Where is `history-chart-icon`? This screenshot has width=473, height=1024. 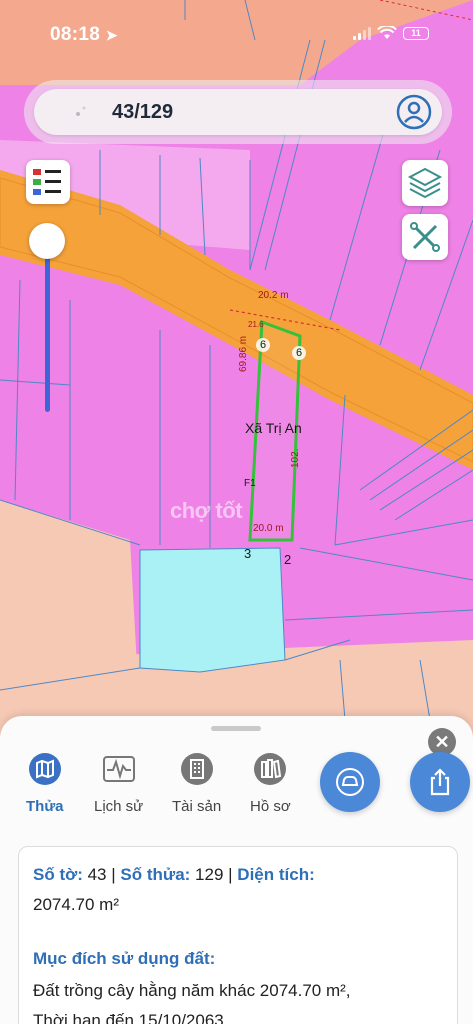 history-chart-icon is located at coordinates (119, 769).